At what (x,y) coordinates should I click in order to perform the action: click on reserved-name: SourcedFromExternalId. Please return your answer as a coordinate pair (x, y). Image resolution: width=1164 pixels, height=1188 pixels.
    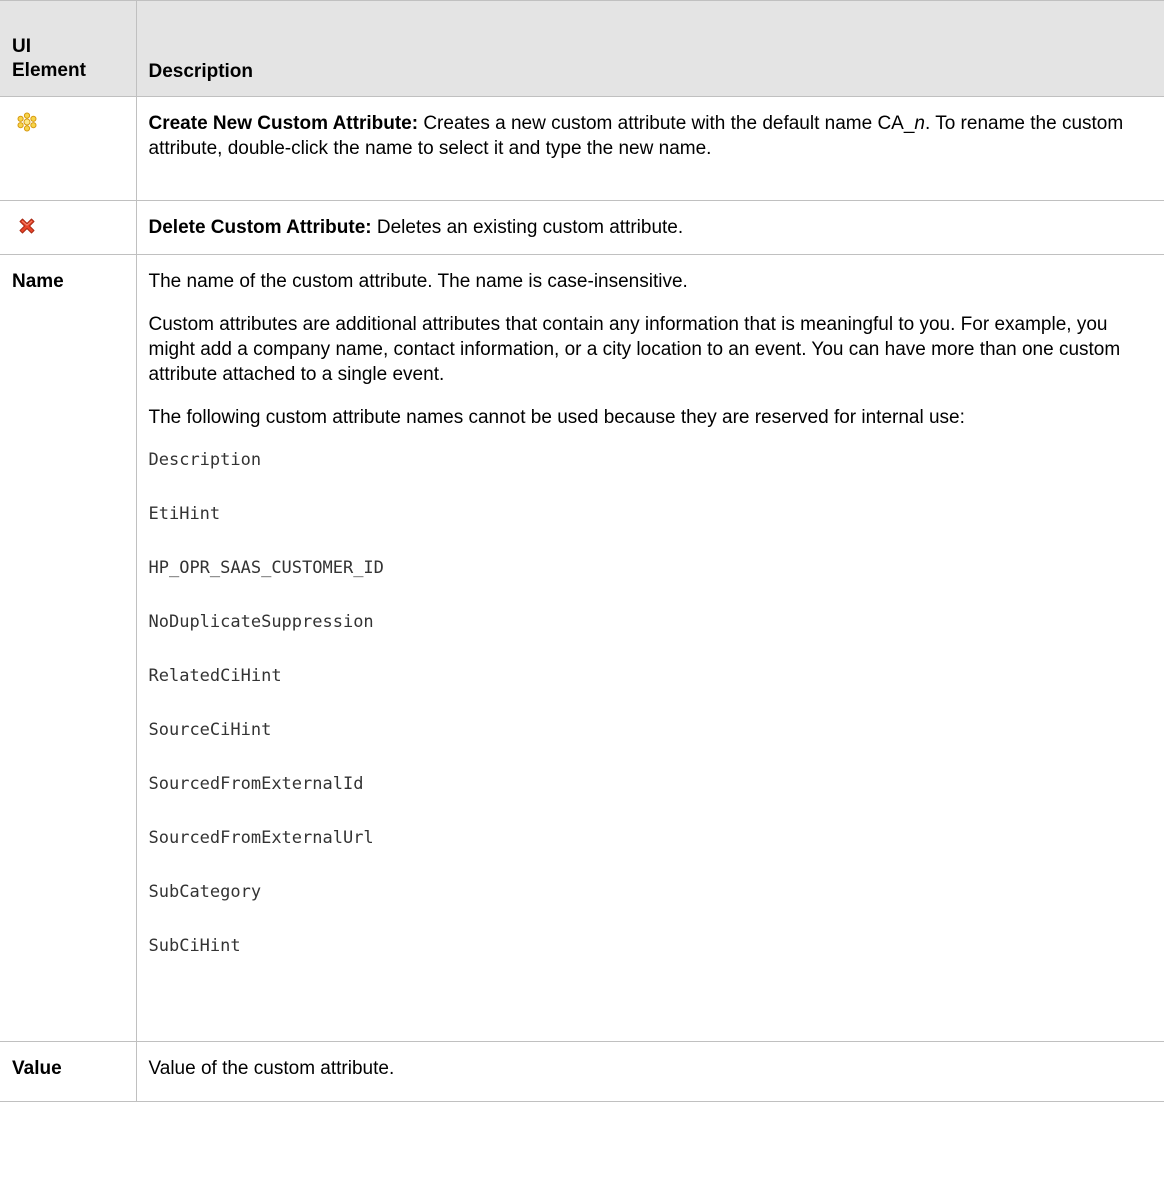
    Looking at the image, I should click on (256, 784).